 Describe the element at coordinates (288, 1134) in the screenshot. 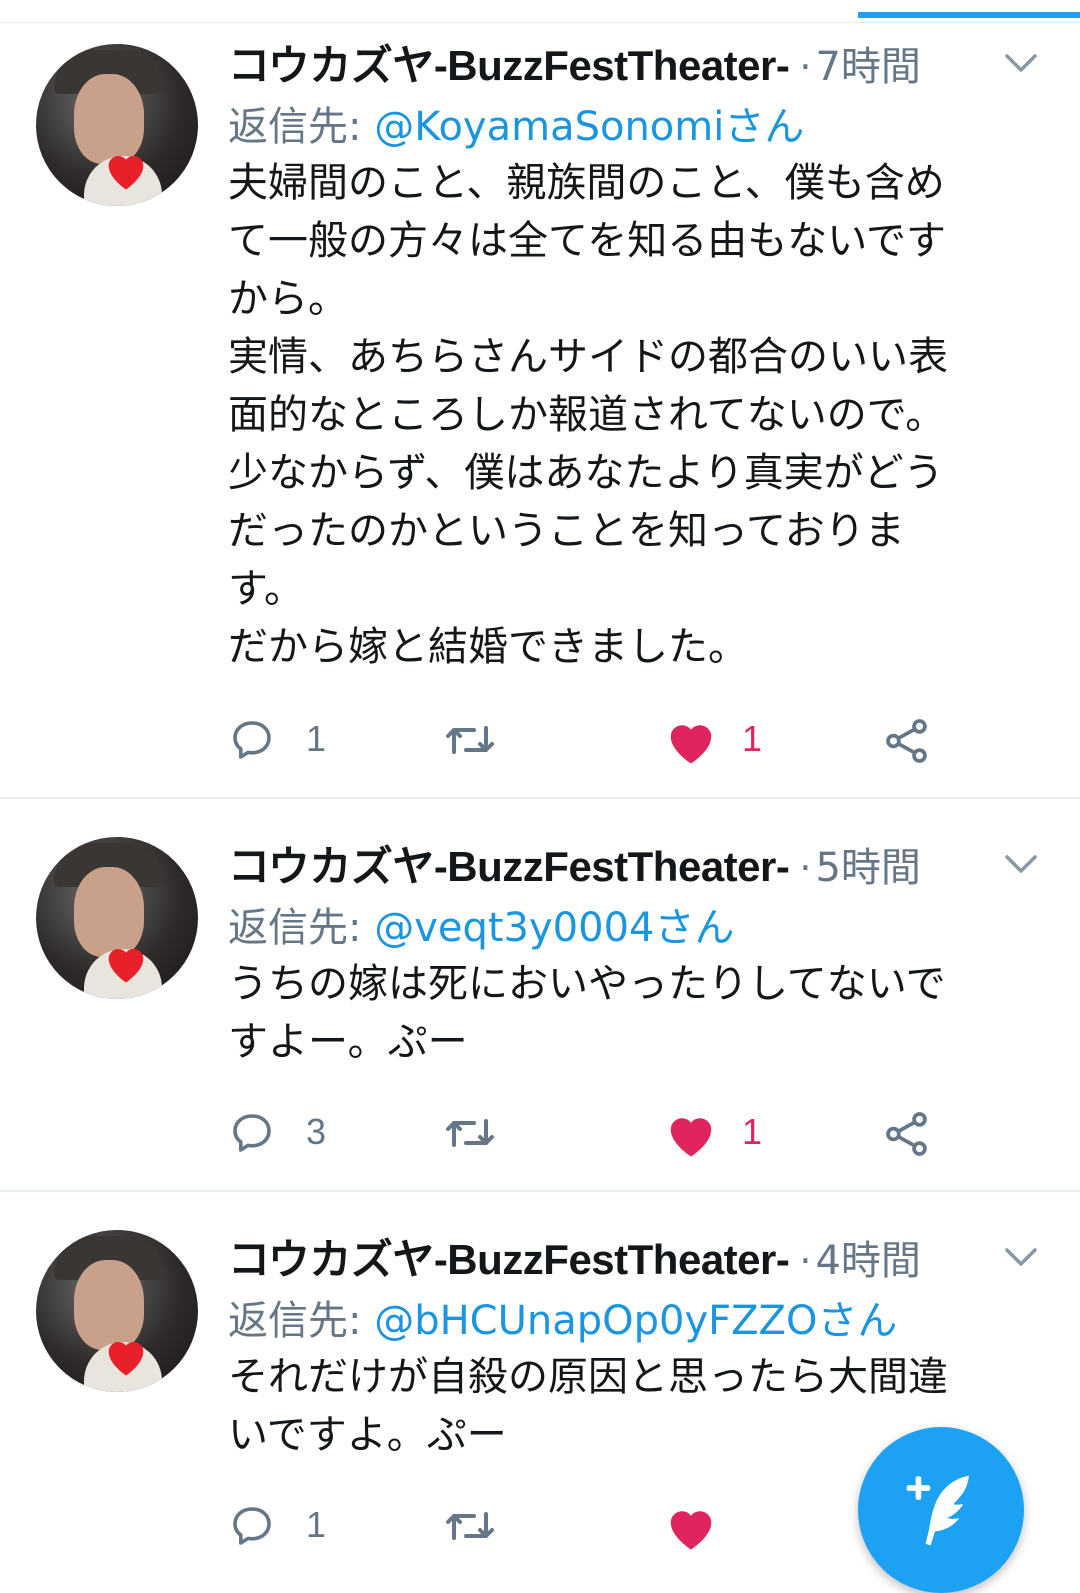

I see `reply-button: 3` at that location.